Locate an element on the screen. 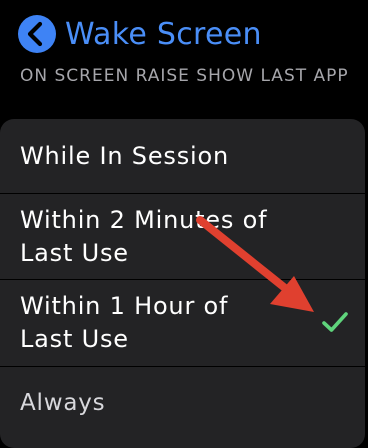 This screenshot has width=368, height=448. chevron-left-icon is located at coordinates (35, 34).